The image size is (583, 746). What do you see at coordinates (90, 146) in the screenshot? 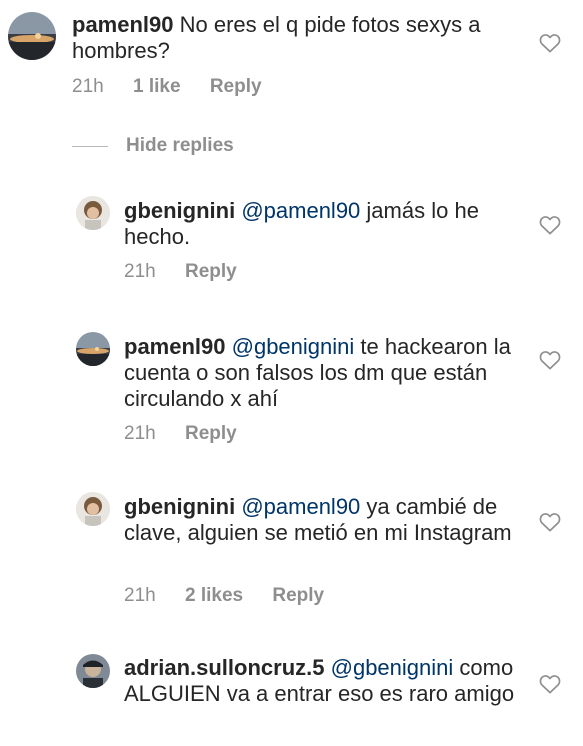
I see `divider` at bounding box center [90, 146].